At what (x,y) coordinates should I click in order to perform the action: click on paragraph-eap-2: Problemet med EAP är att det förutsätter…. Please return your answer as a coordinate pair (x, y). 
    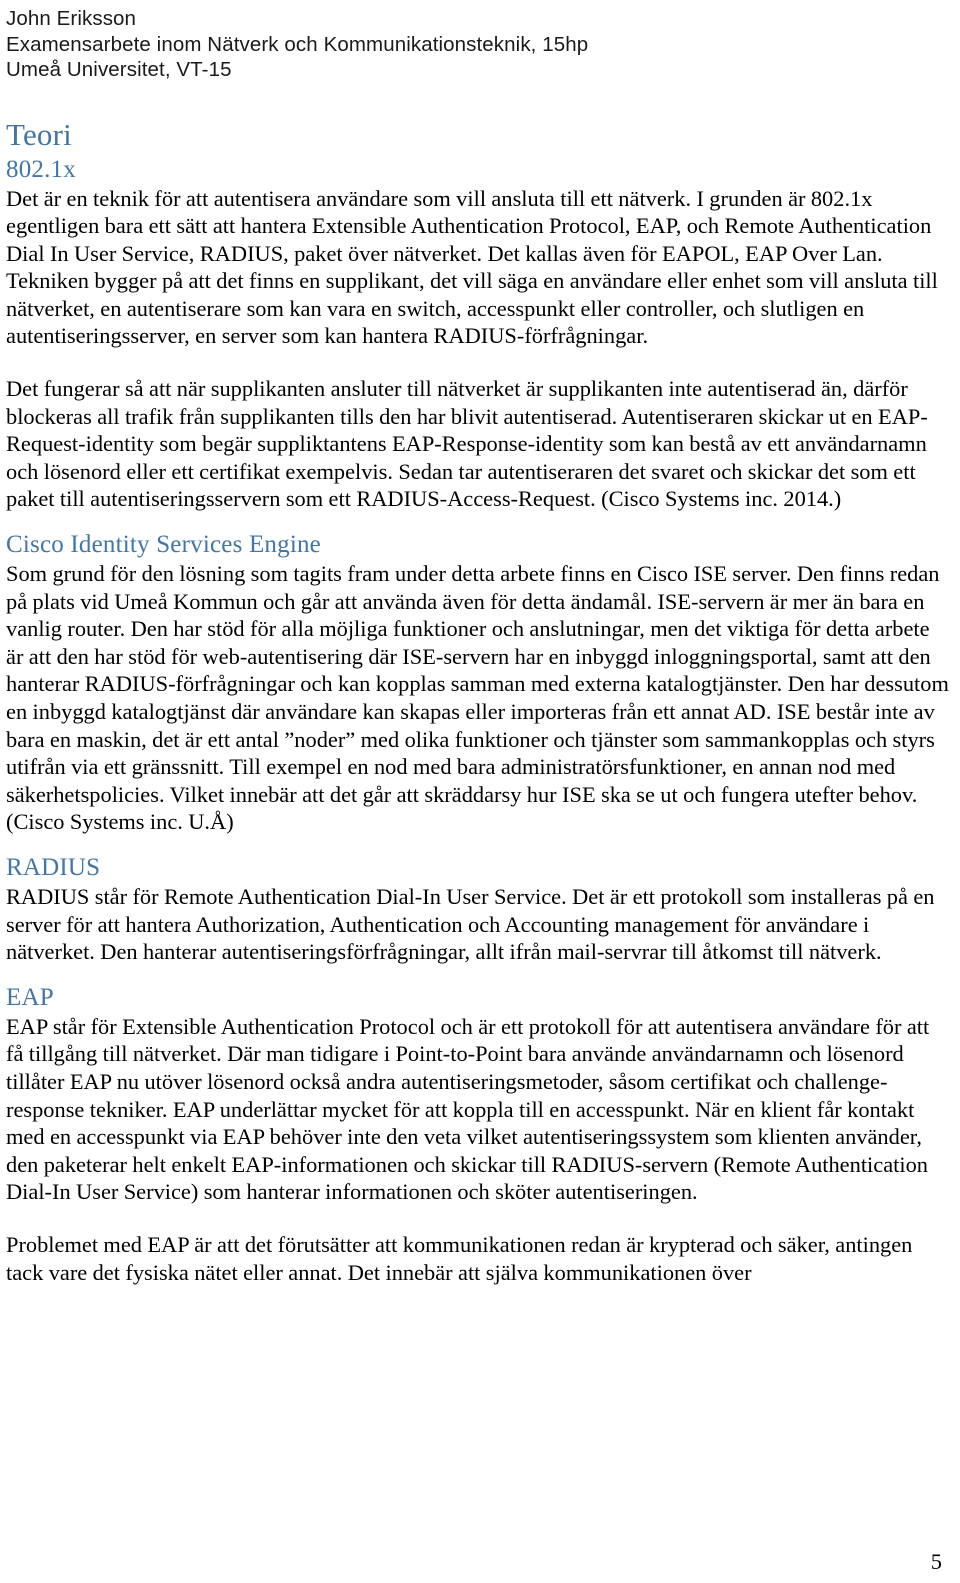
    Looking at the image, I should click on (459, 1258).